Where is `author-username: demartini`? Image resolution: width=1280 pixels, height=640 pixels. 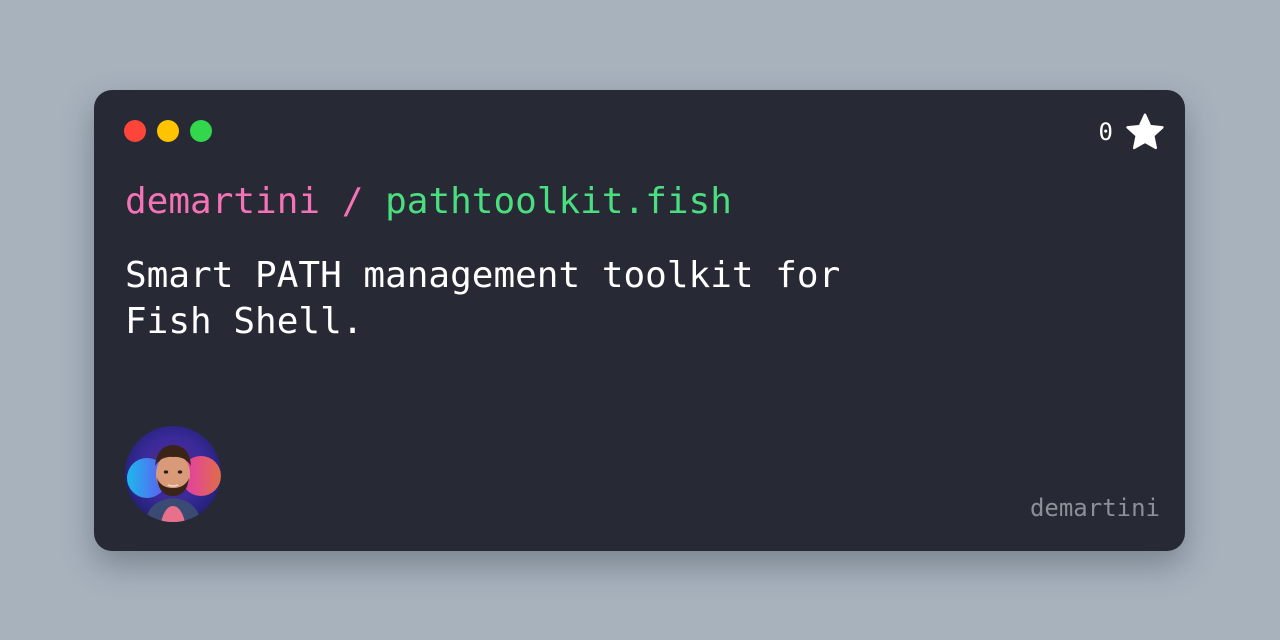
author-username: demartini is located at coordinates (1095, 508).